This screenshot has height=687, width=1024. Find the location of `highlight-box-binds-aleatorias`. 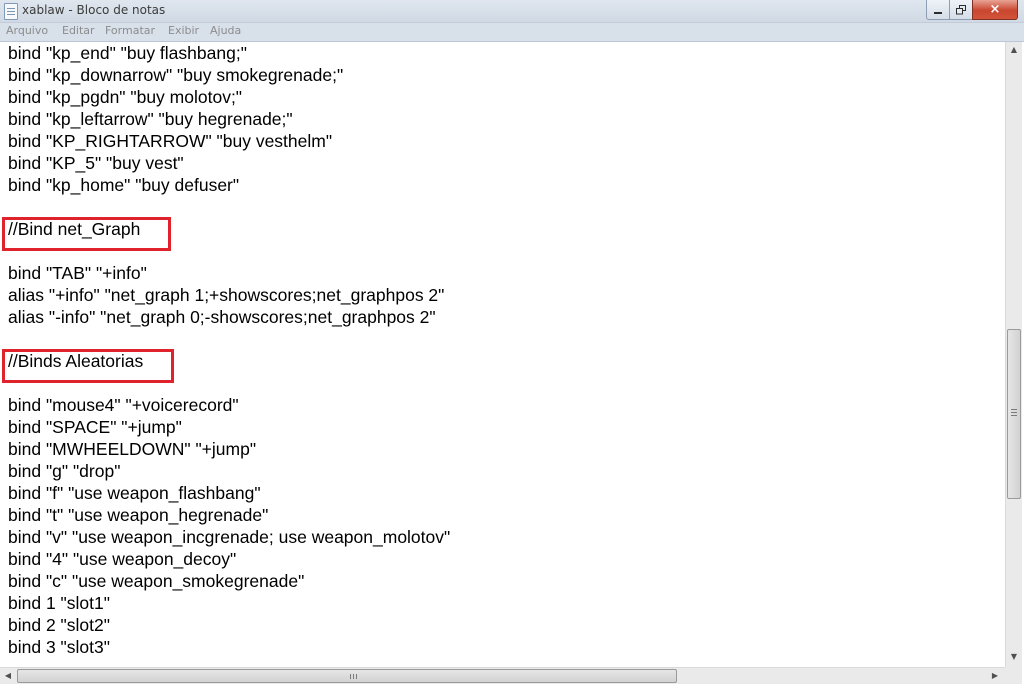

highlight-box-binds-aleatorias is located at coordinates (88, 366).